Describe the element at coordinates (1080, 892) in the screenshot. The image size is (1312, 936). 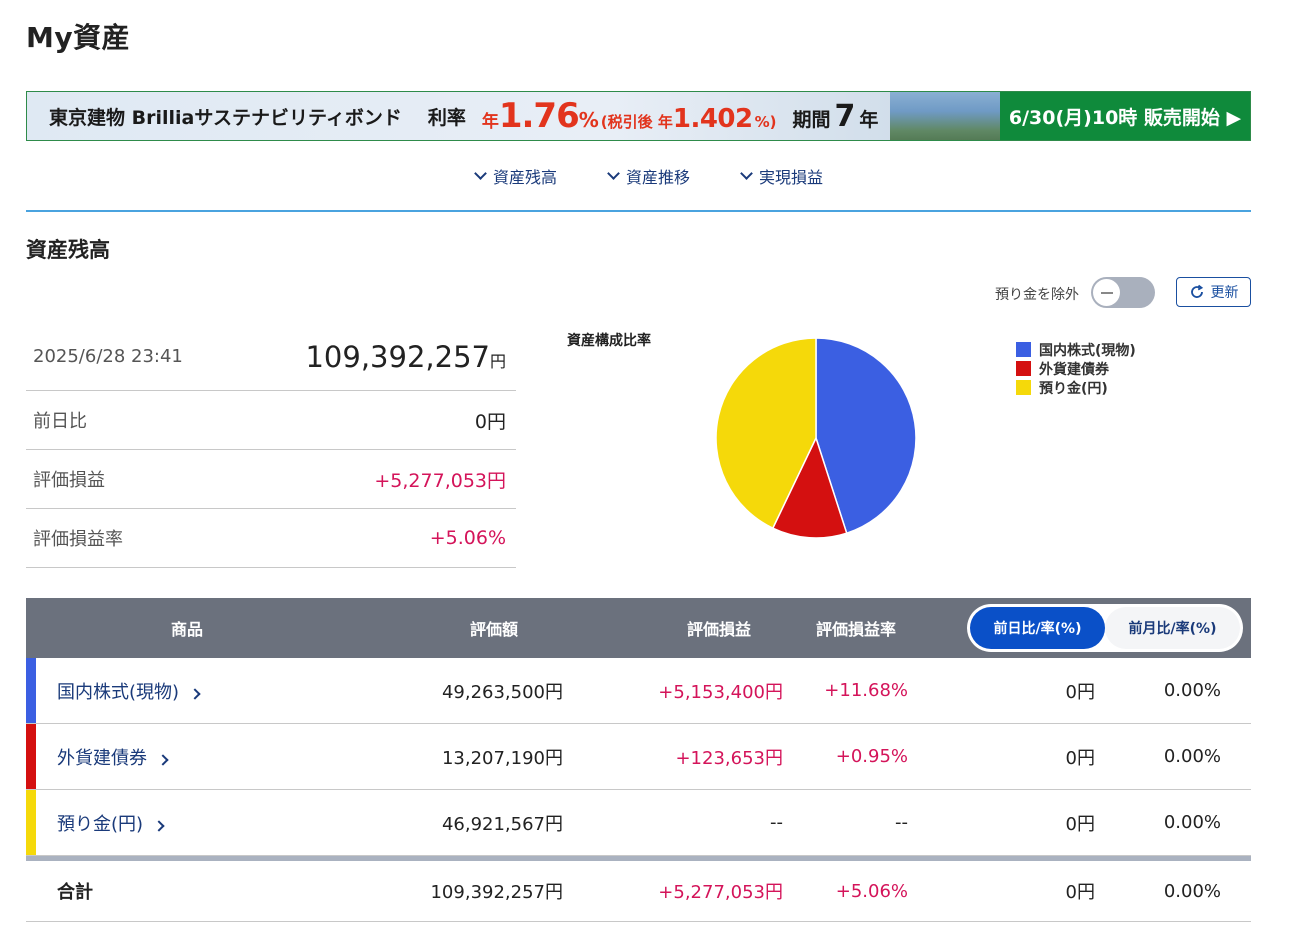
I see `total-change: 0円` at that location.